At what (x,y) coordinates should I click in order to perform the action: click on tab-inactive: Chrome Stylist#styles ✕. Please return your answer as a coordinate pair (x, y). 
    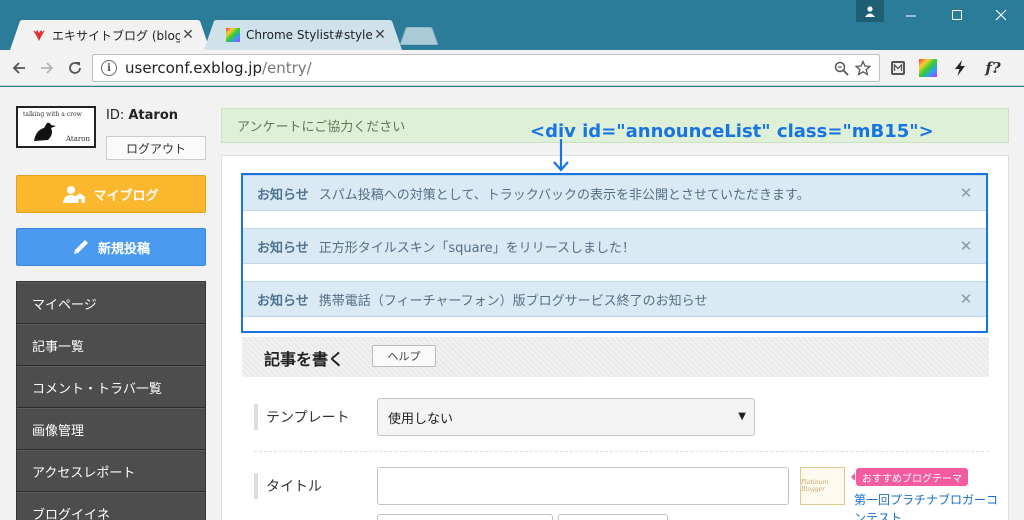
    Looking at the image, I should click on (303, 35).